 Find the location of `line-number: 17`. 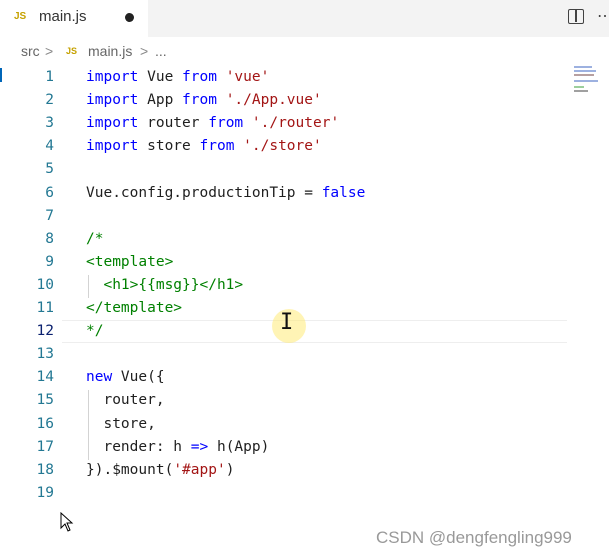

line-number: 17 is located at coordinates (45, 446).